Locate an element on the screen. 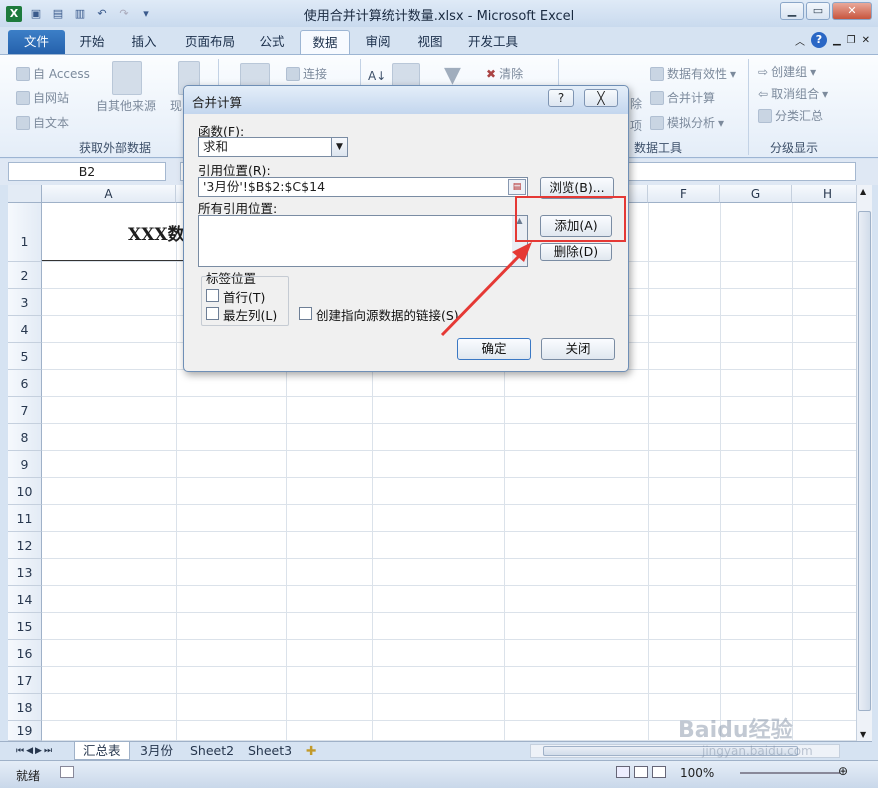 This screenshot has height=788, width=878. annotation-arrow-icon is located at coordinates (486, 289).